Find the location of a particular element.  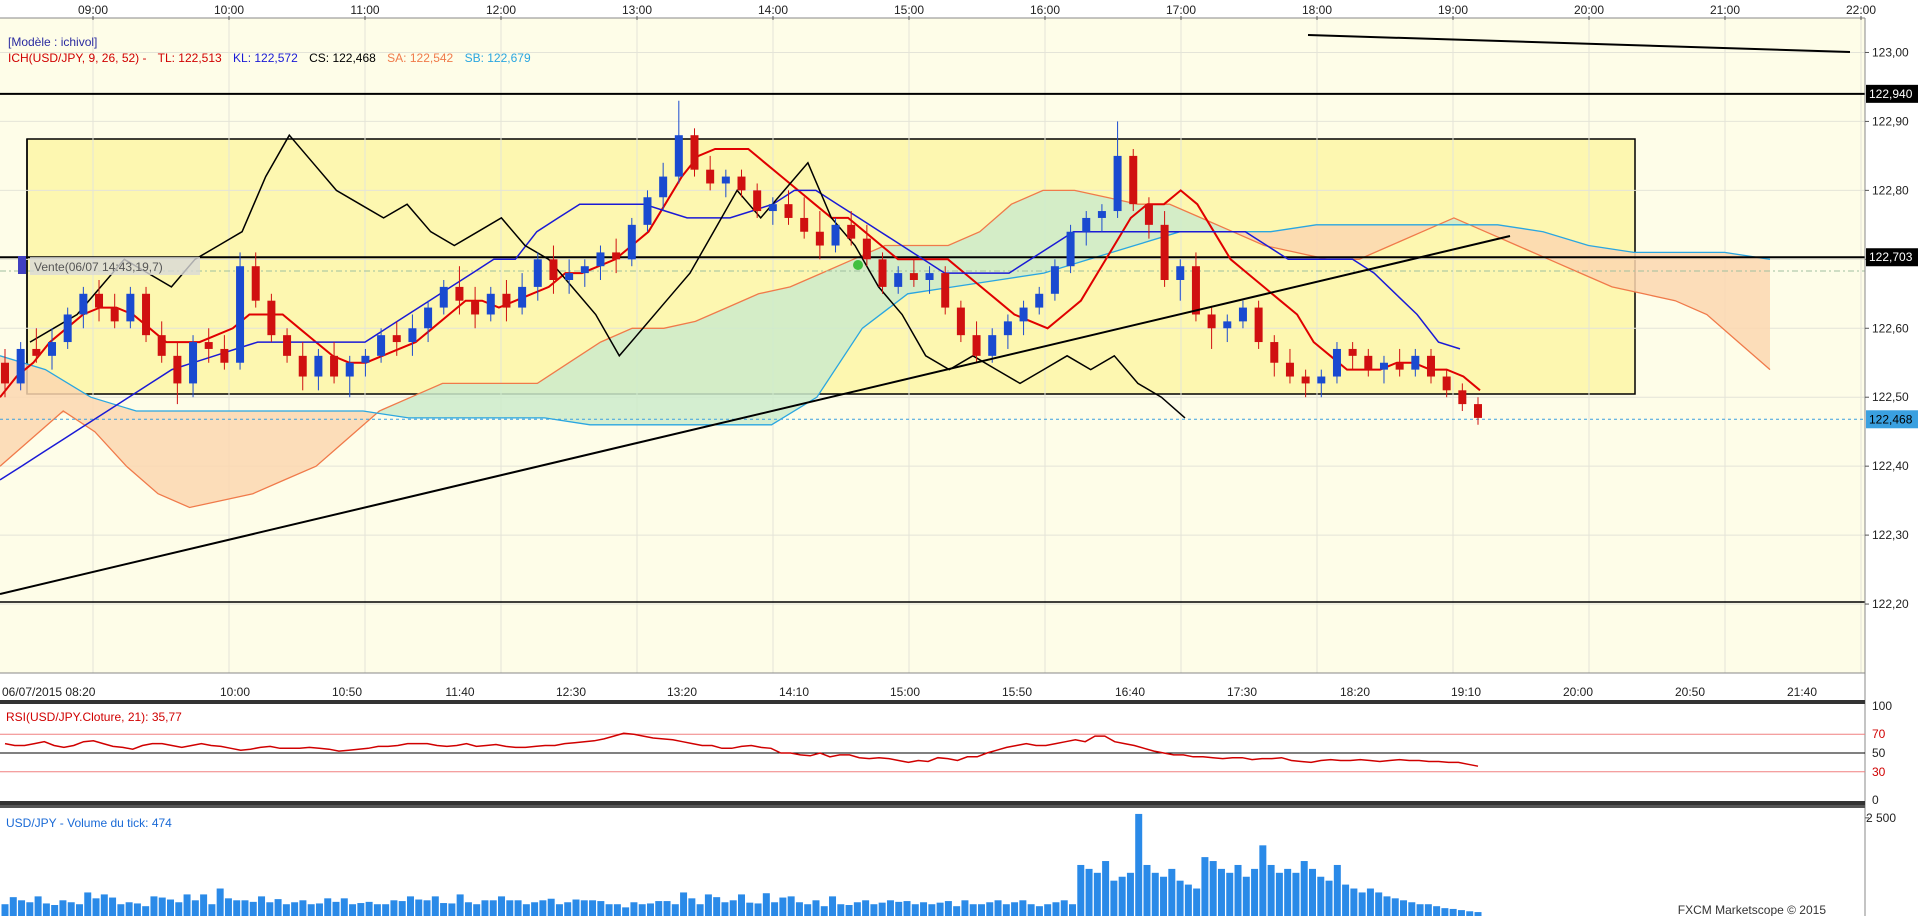

bottom-time-label: 18:20 is located at coordinates (1355, 692).